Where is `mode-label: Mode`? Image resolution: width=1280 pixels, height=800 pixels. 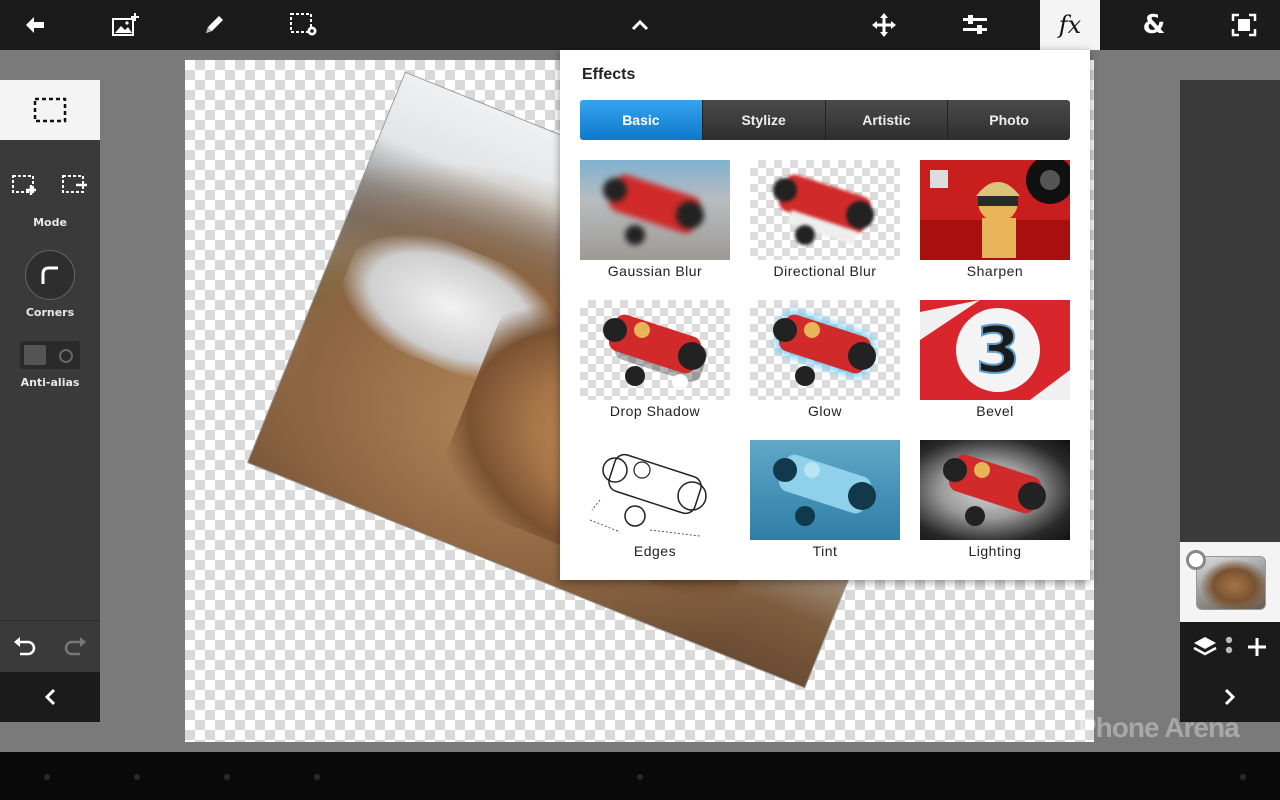
mode-label: Mode is located at coordinates (50, 222).